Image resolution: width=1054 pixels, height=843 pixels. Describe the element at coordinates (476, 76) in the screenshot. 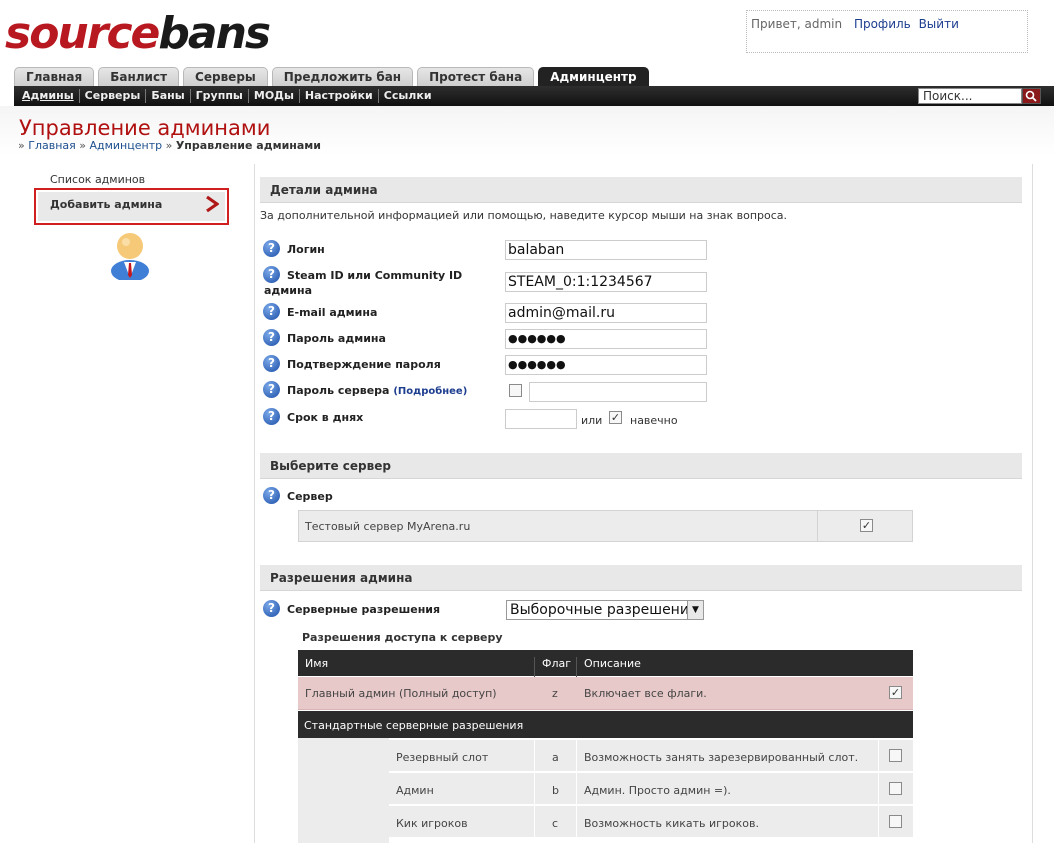

I see `tab-protest-ban: Протест бана` at that location.